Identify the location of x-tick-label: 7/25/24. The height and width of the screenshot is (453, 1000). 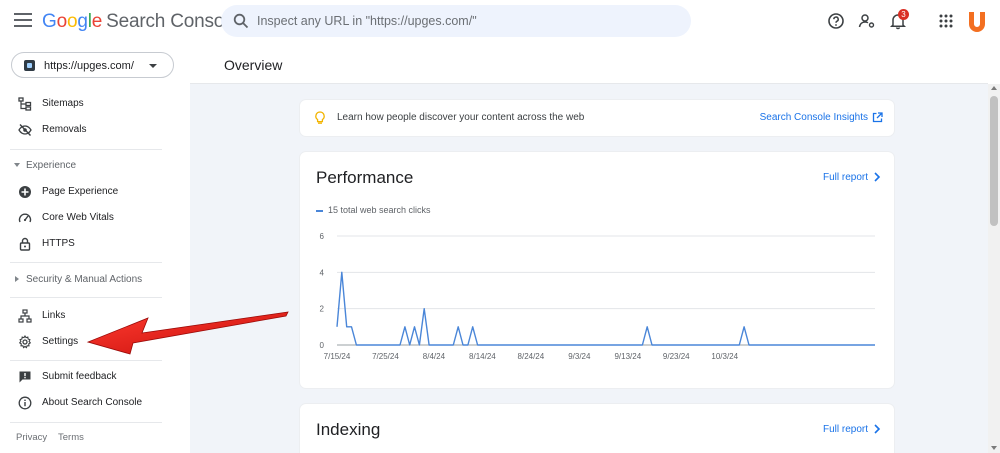
(385, 356).